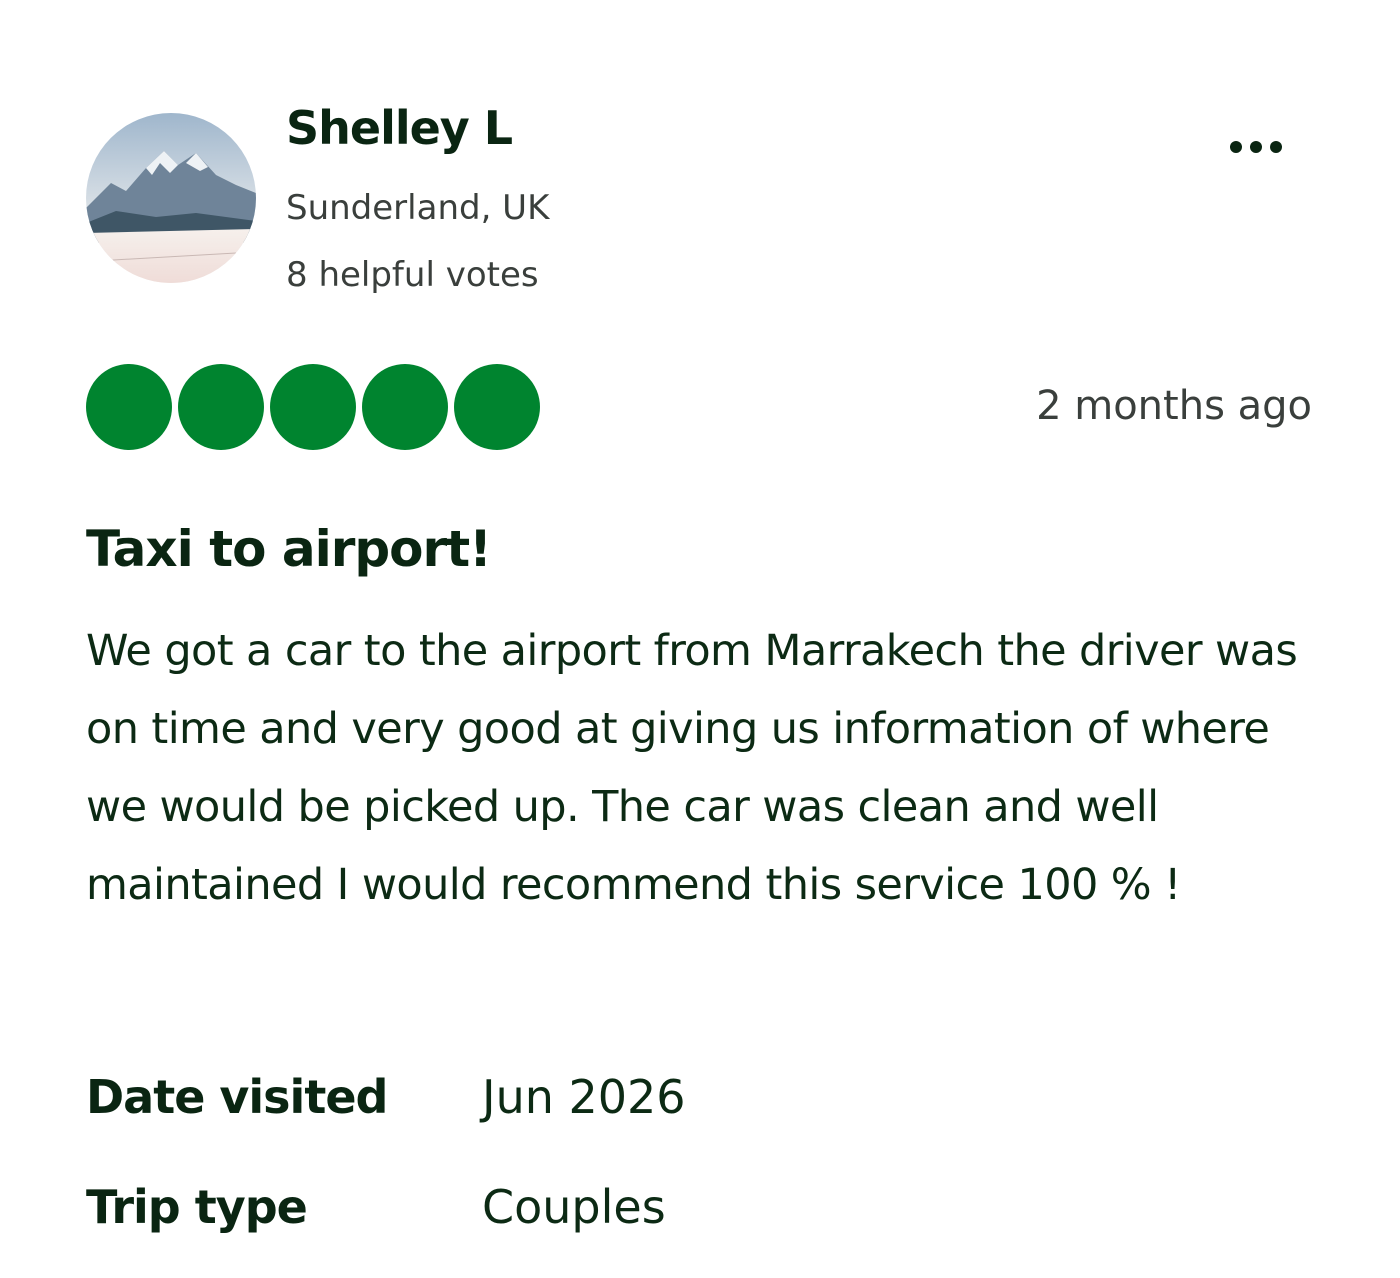  I want to click on reviewer-avatar, so click(171, 198).